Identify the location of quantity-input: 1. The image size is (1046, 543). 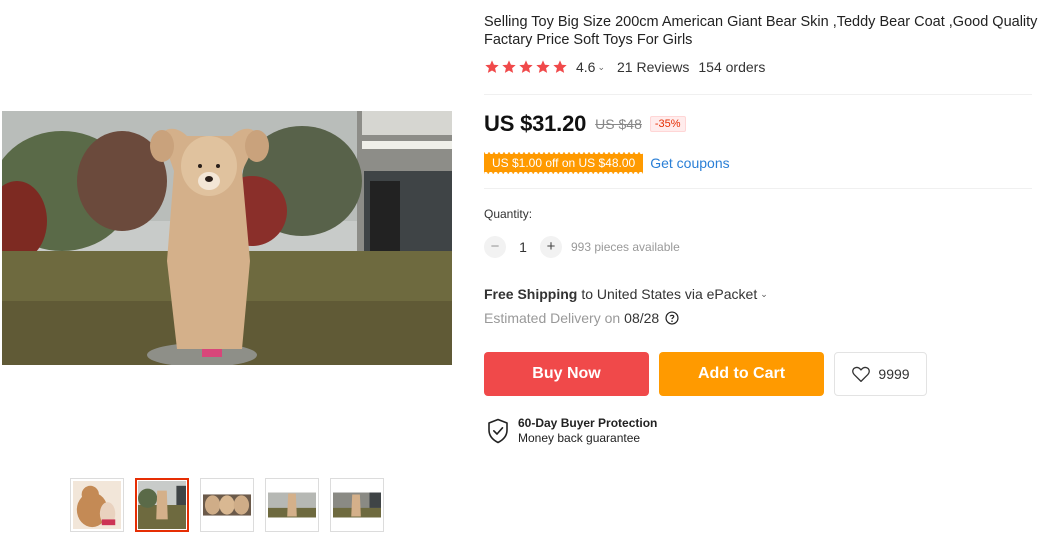
(523, 247).